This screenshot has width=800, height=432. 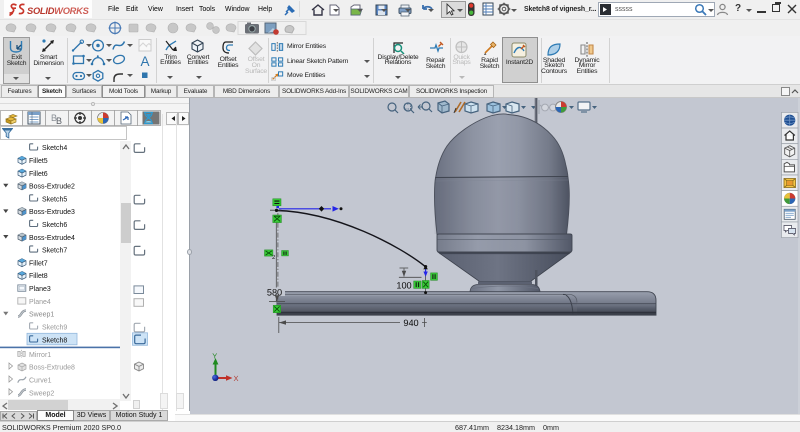 What do you see at coordinates (214, 356) in the screenshot?
I see `svg-text: Y` at bounding box center [214, 356].